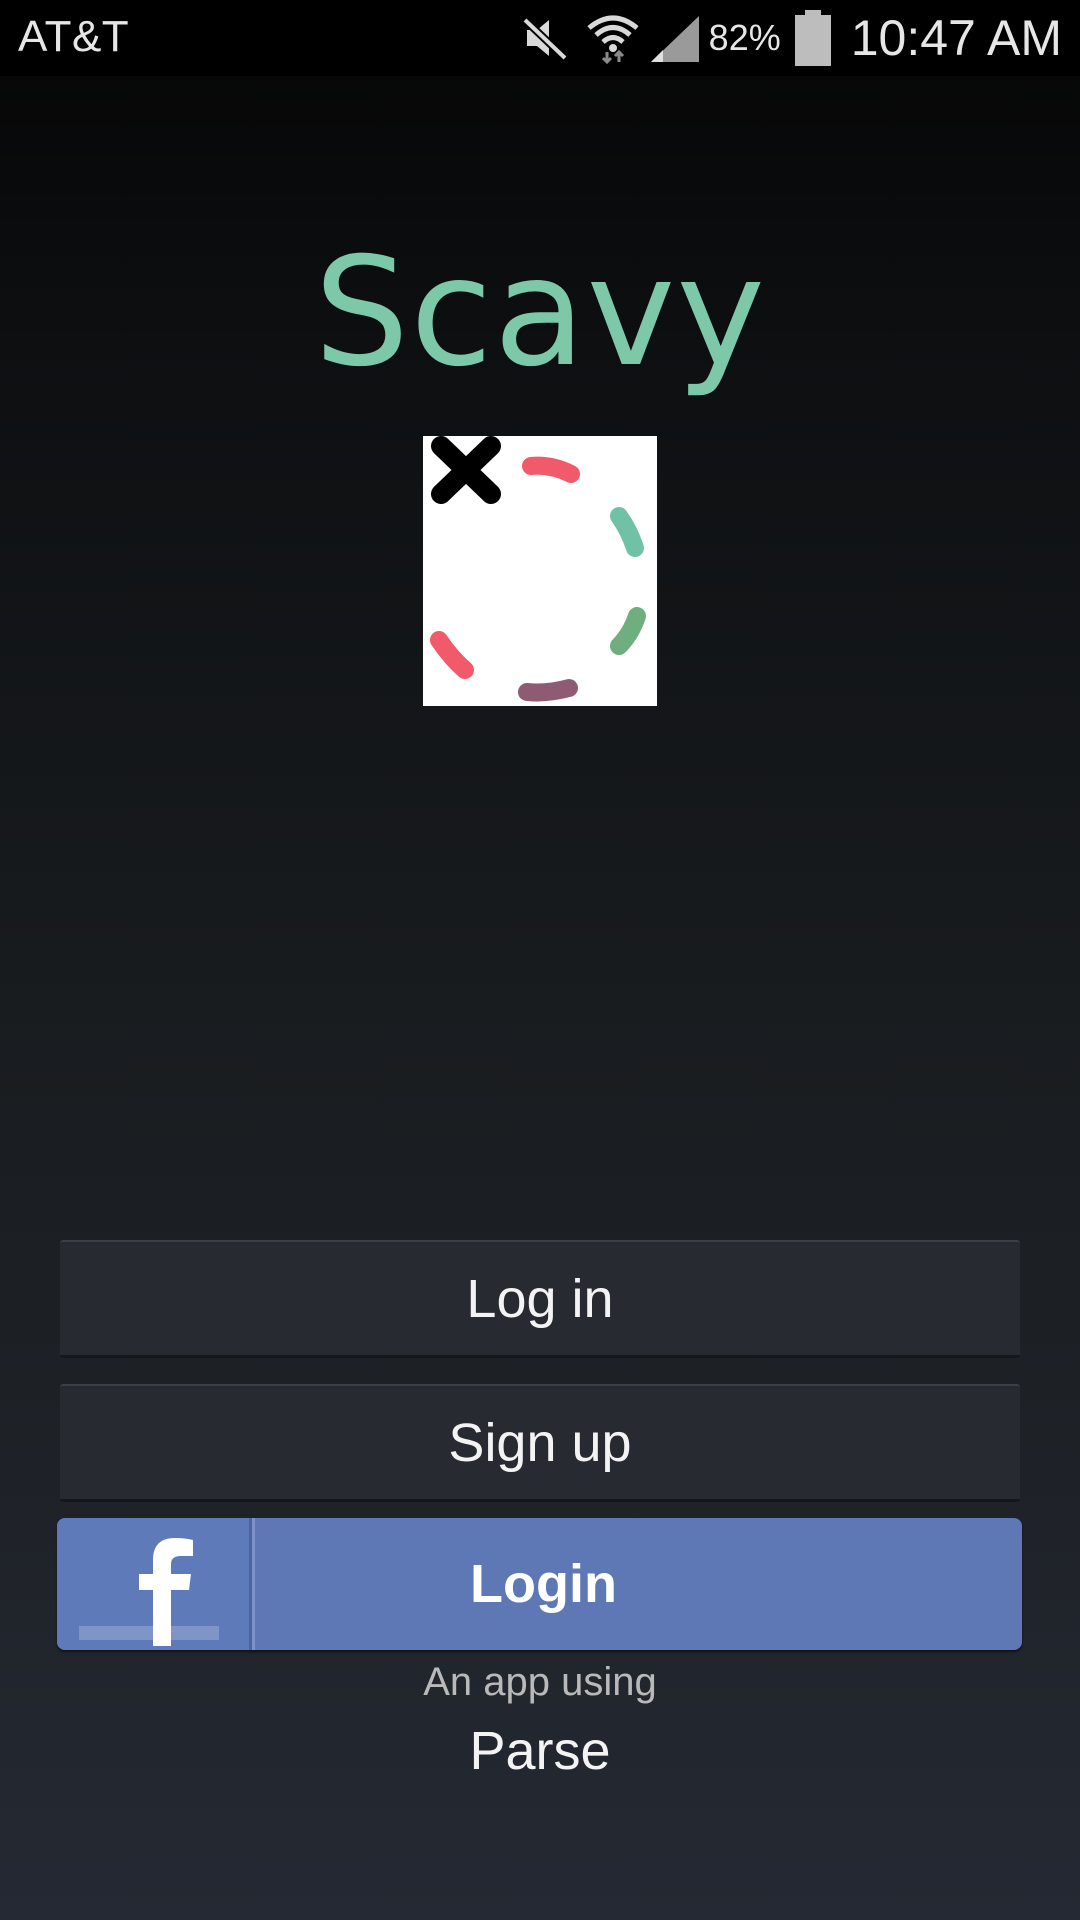 The height and width of the screenshot is (1920, 1080). Describe the element at coordinates (956, 38) in the screenshot. I see `clock: 10:47 AM` at that location.